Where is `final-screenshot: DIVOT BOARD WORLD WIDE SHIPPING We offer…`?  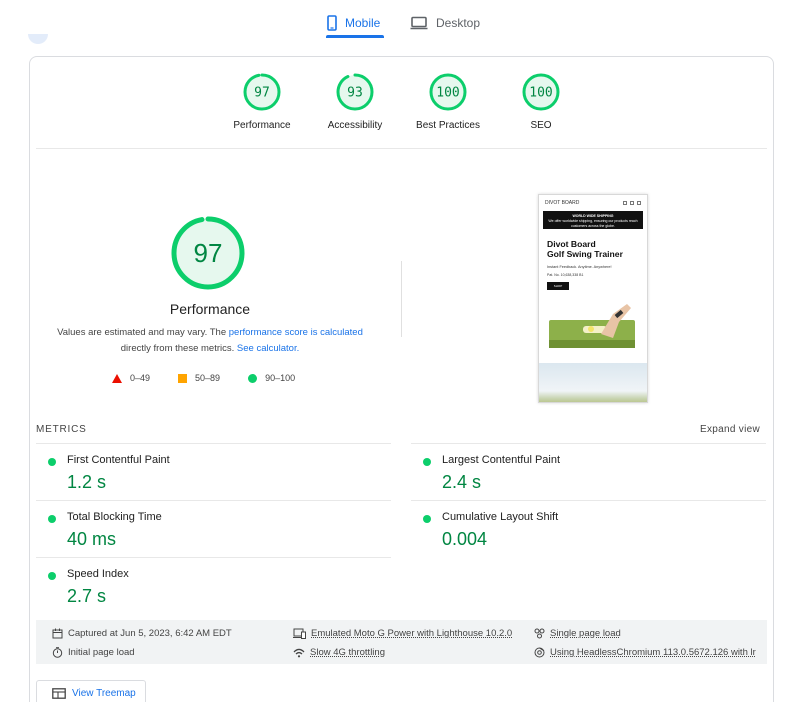
final-screenshot: DIVOT BOARD WORLD WIDE SHIPPING We offer… is located at coordinates (593, 298).